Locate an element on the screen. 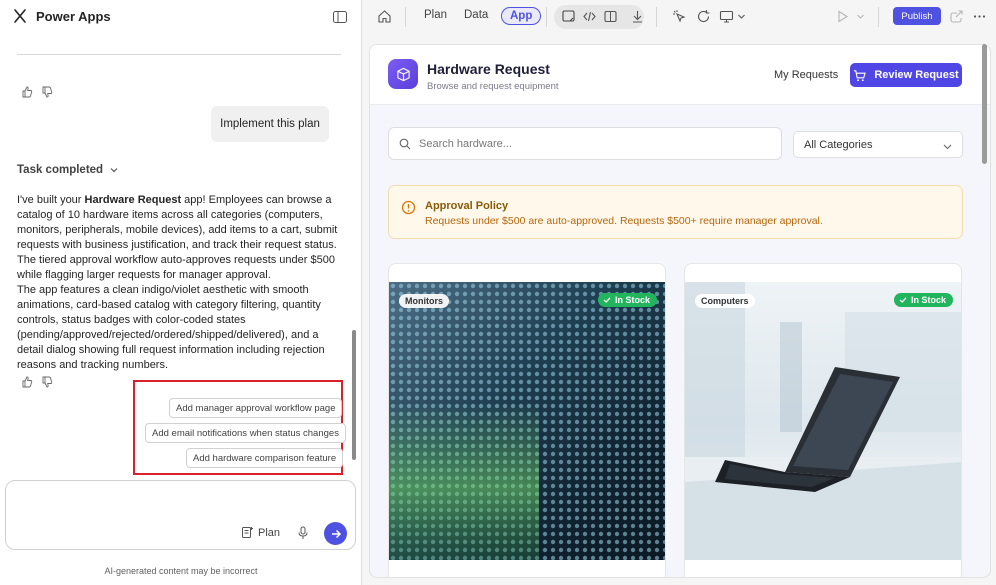 Image resolution: width=996 pixels, height=585 pixels. tab-plan: Plan is located at coordinates (435, 15).